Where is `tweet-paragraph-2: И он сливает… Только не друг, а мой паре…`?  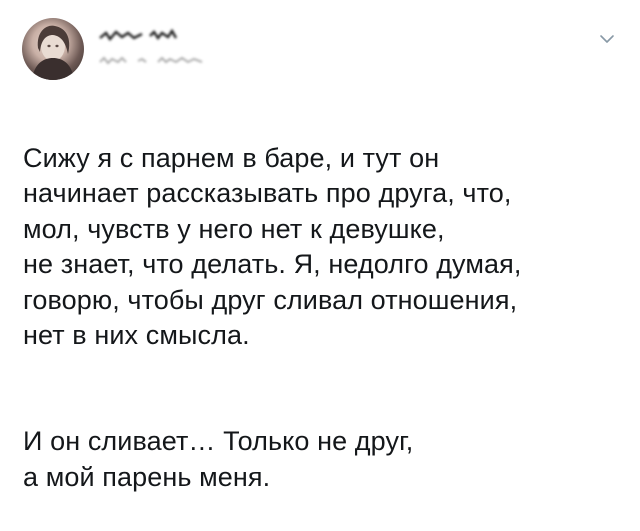 tweet-paragraph-2: И он сливает… Только не друг, а мой паре… is located at coordinates (218, 459).